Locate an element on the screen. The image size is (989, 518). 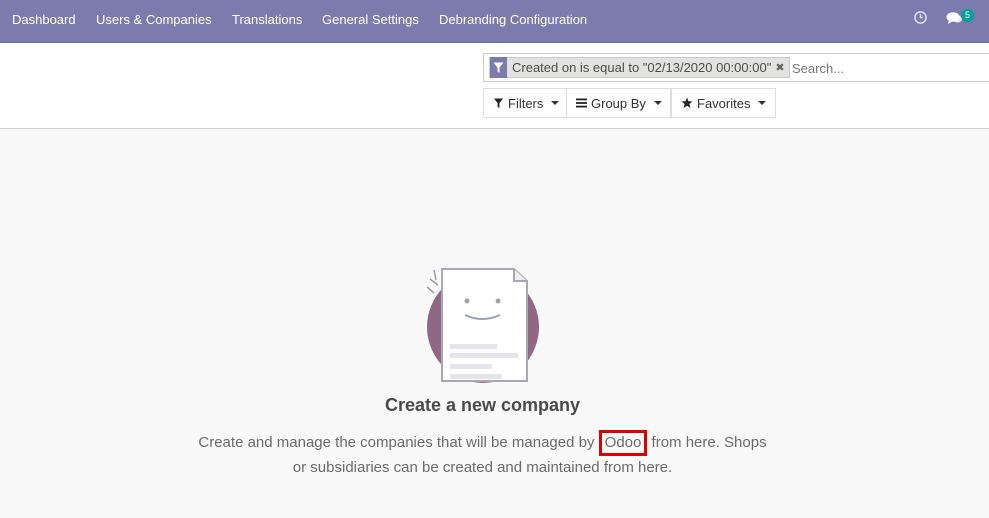
search-input is located at coordinates (889, 68).